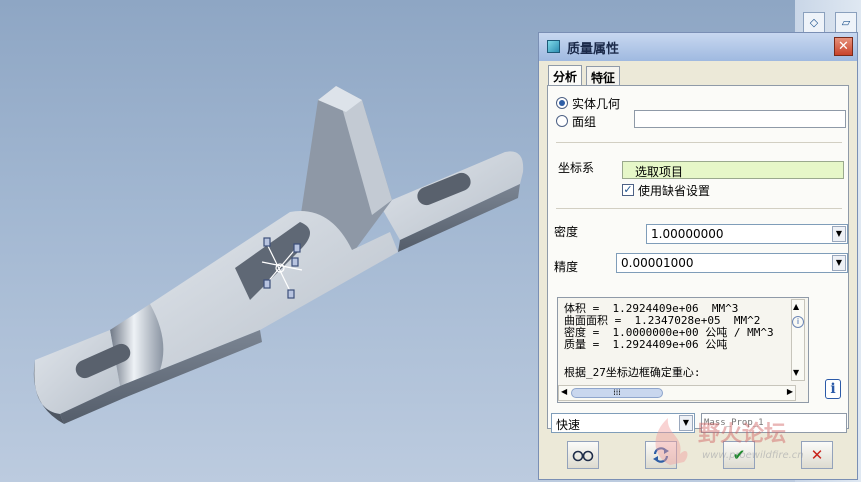 This screenshot has width=861, height=482. I want to click on dialog-titlebar: 质量属性 ✕, so click(698, 47).